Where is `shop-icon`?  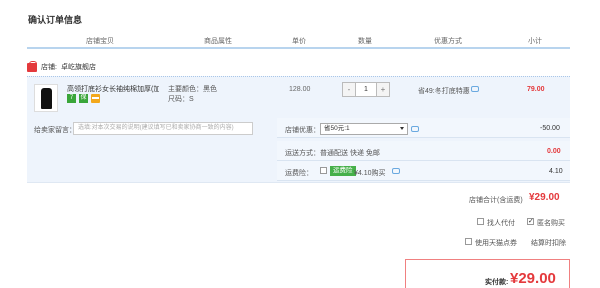
shop-icon is located at coordinates (32, 66).